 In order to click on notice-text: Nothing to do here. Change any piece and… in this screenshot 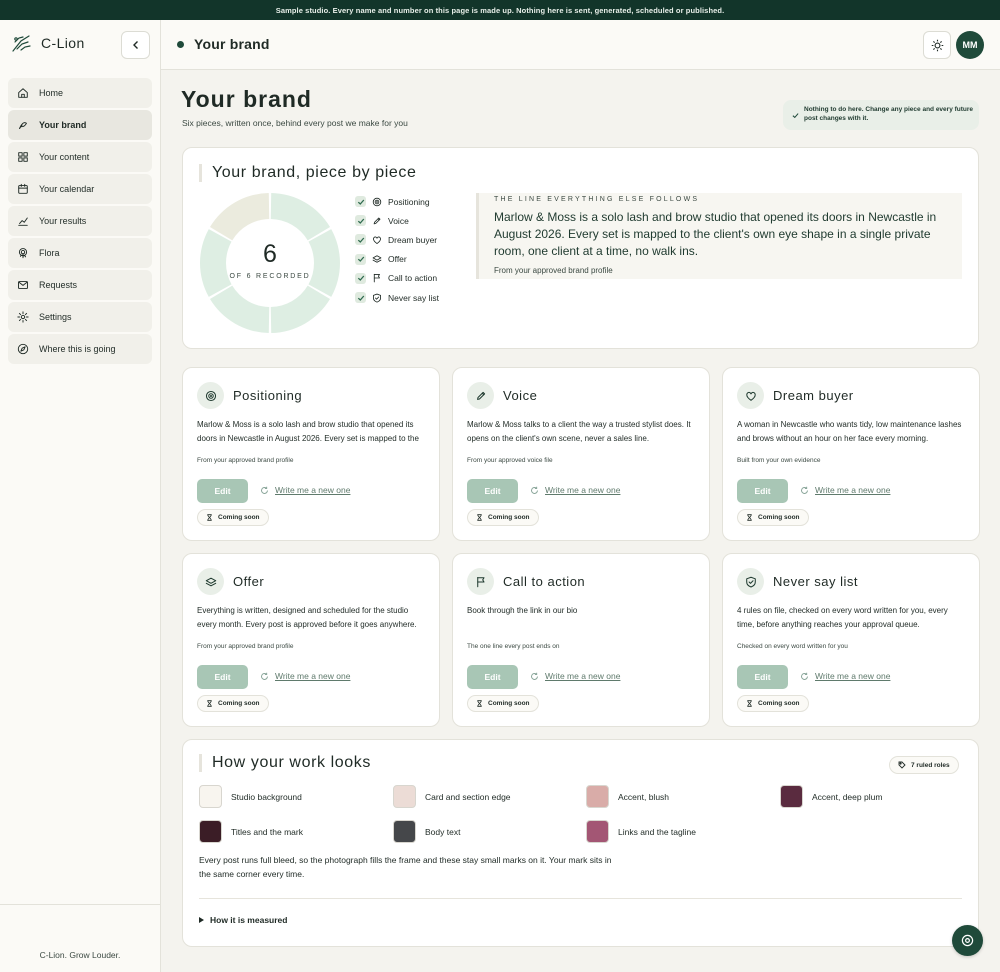, I will do `click(889, 114)`.